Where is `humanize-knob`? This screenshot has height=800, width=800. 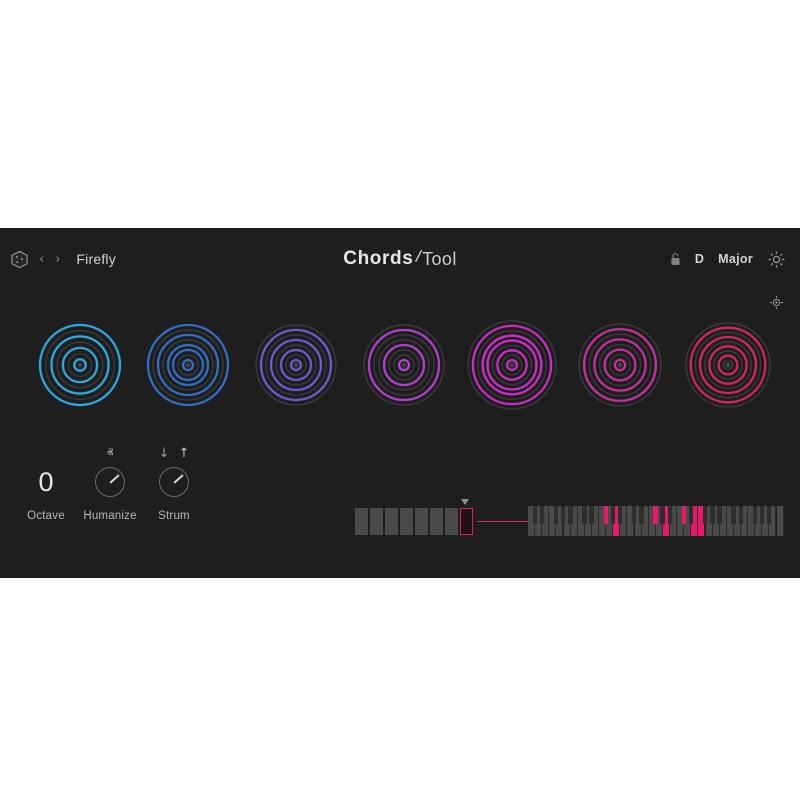
humanize-knob is located at coordinates (110, 482).